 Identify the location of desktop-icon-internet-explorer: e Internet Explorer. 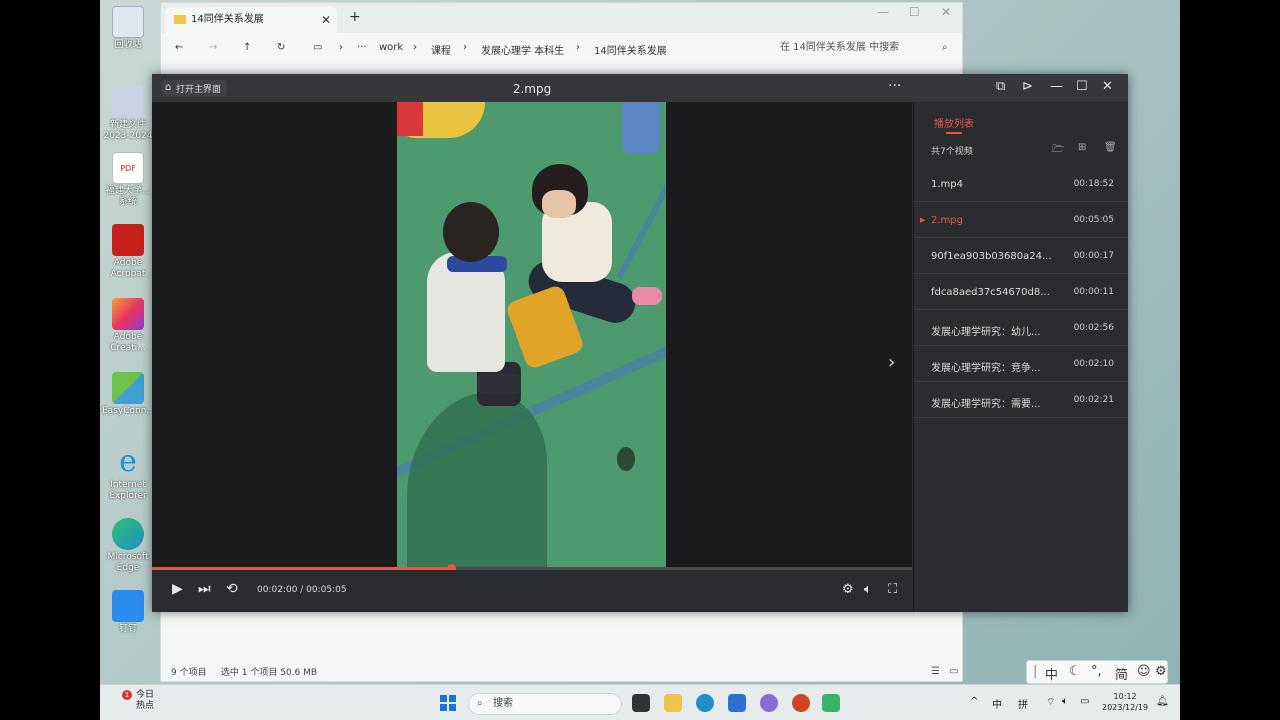
(128, 474).